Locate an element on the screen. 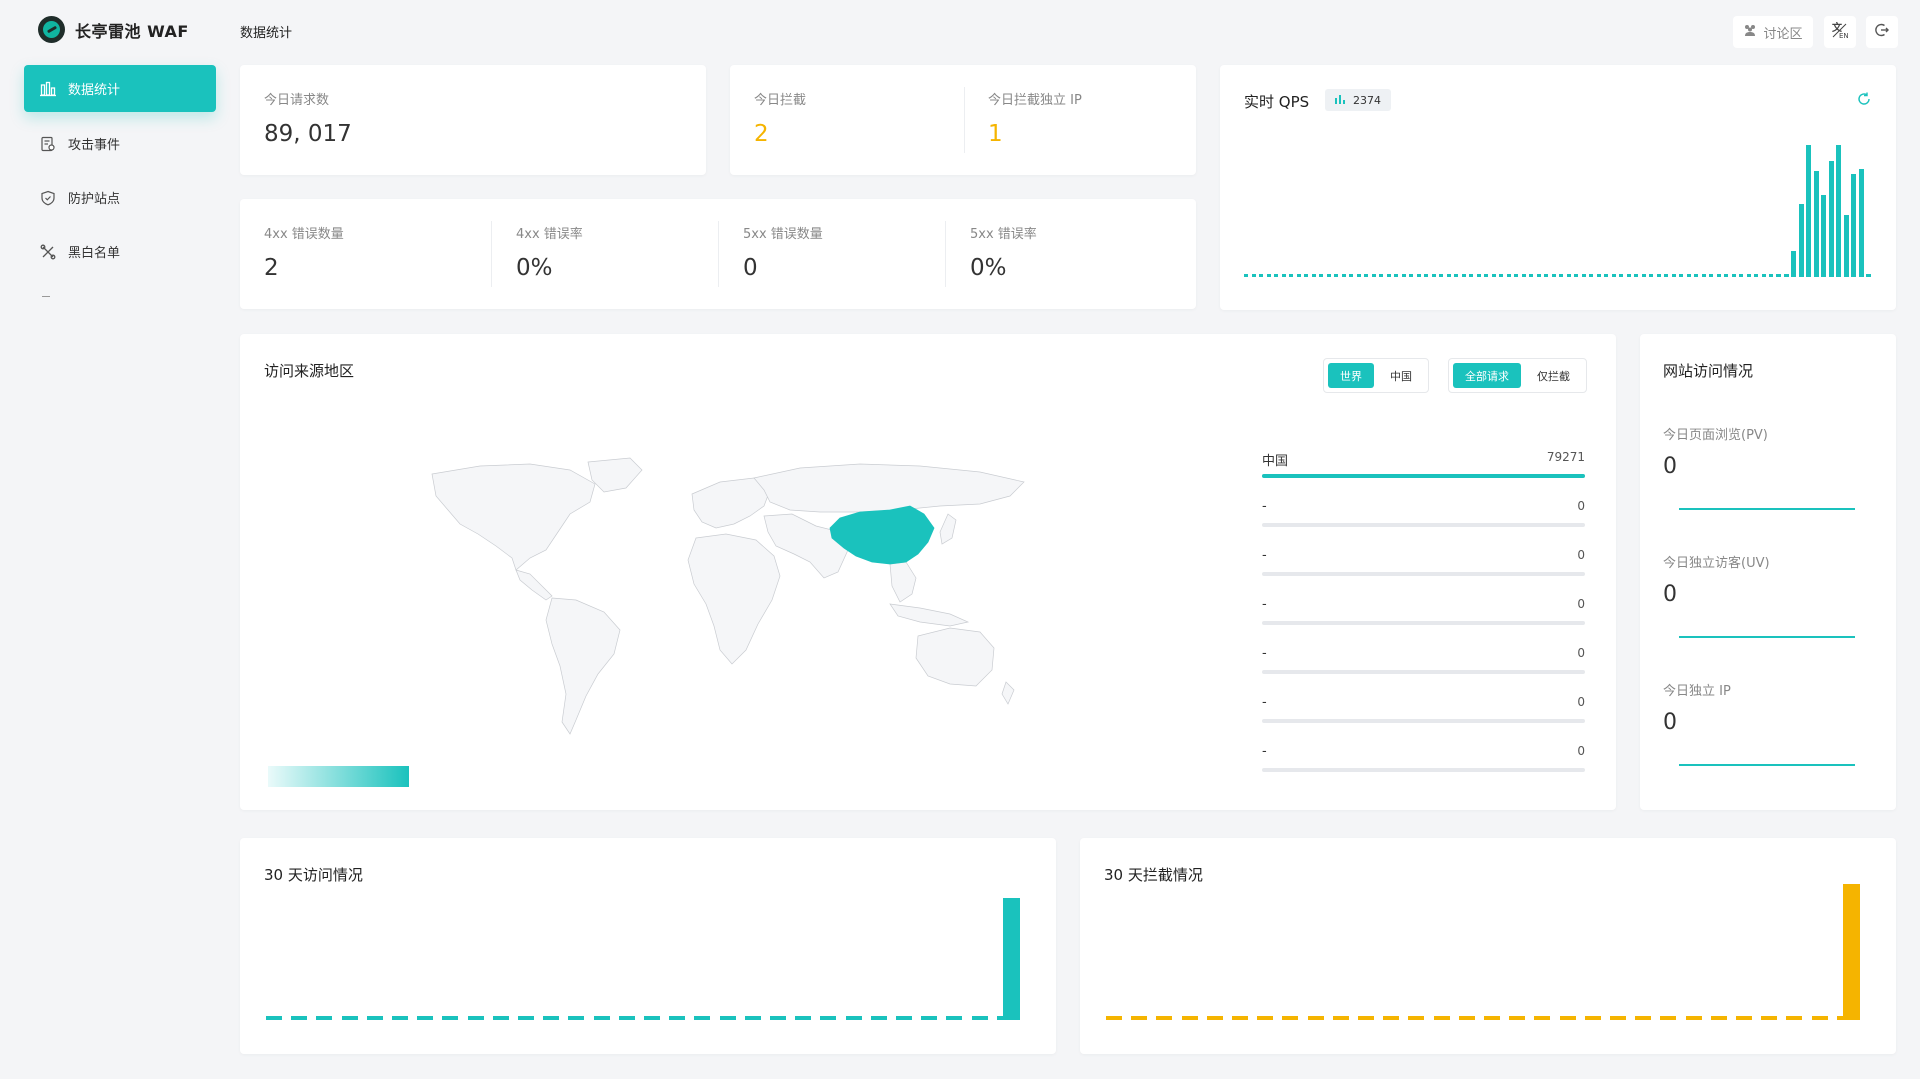 This screenshot has height=1079, width=1920. pv-sparkline is located at coordinates (1767, 509).